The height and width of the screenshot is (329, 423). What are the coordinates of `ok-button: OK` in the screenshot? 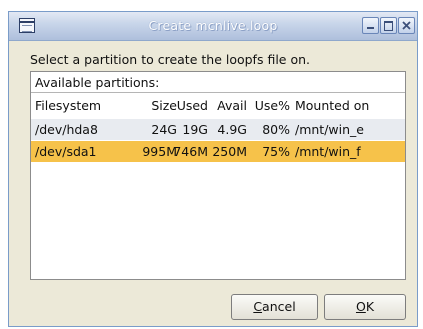 It's located at (365, 307).